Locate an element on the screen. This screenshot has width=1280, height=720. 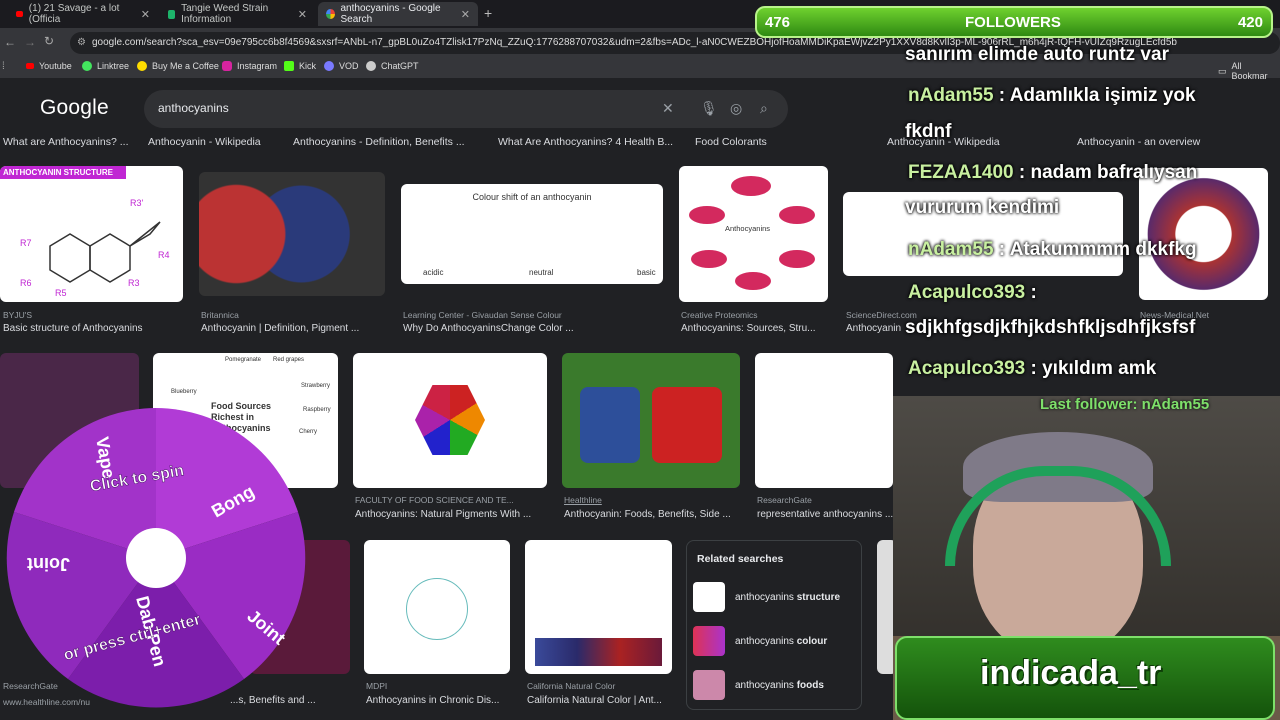
folder-icon: ▭ is located at coordinates (1222, 70).